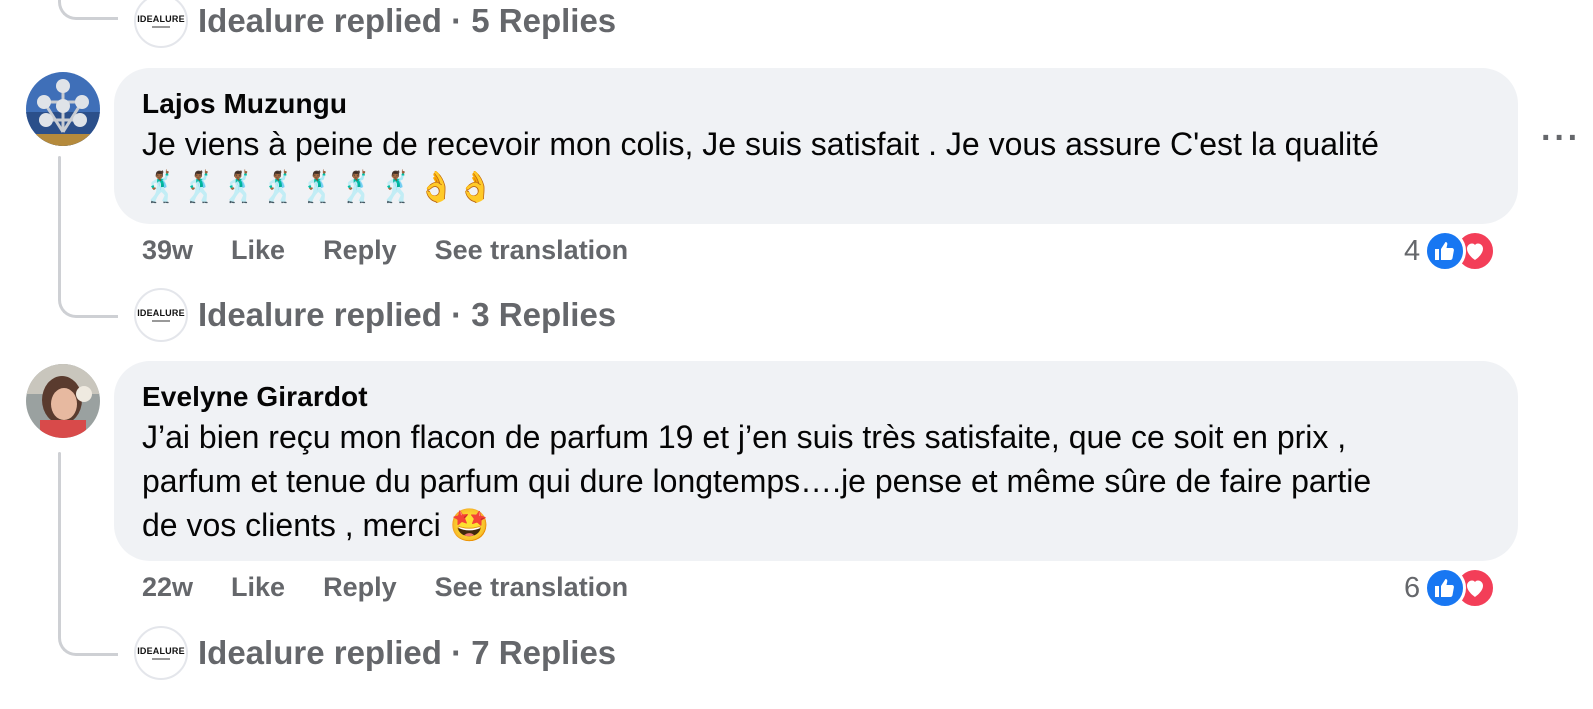  I want to click on reactions-summary-2: 6, so click(1450, 588).